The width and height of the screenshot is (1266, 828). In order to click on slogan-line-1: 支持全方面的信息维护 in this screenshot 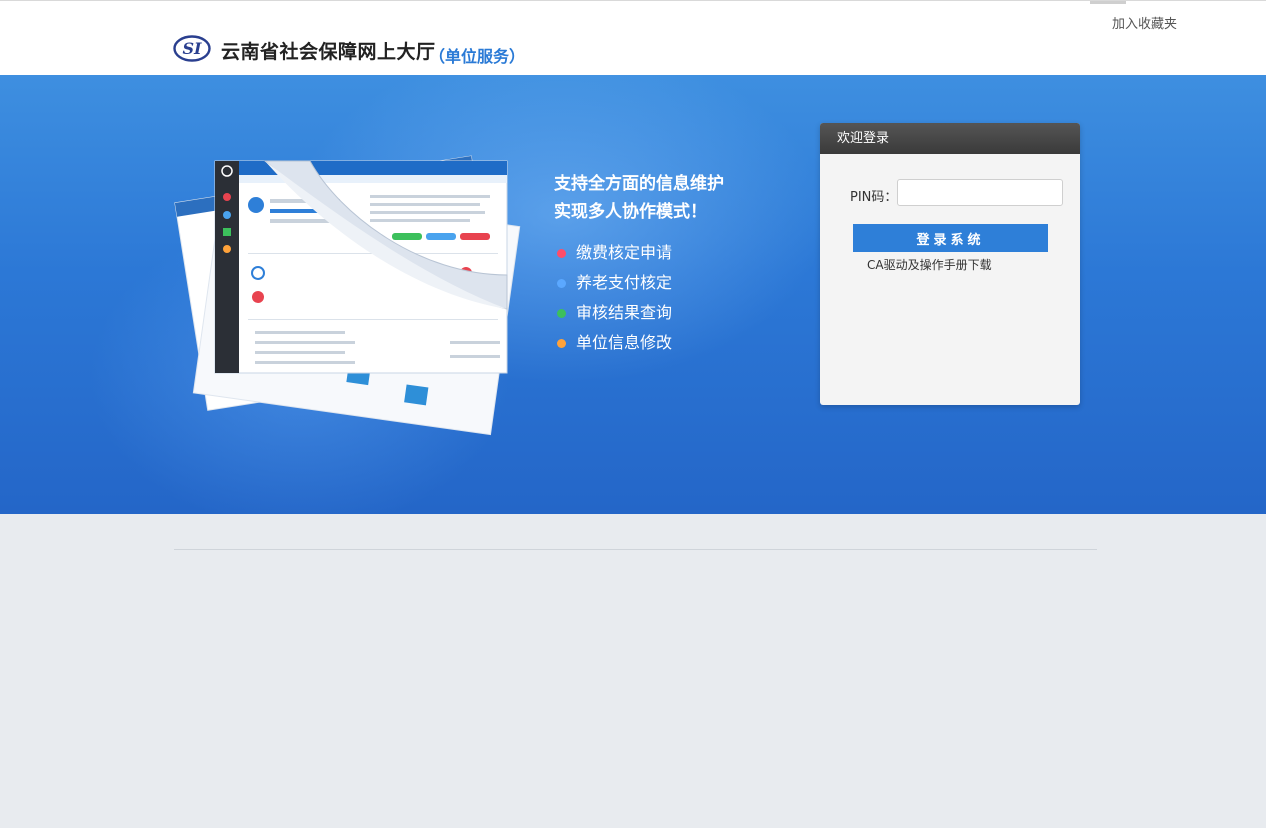, I will do `click(639, 184)`.